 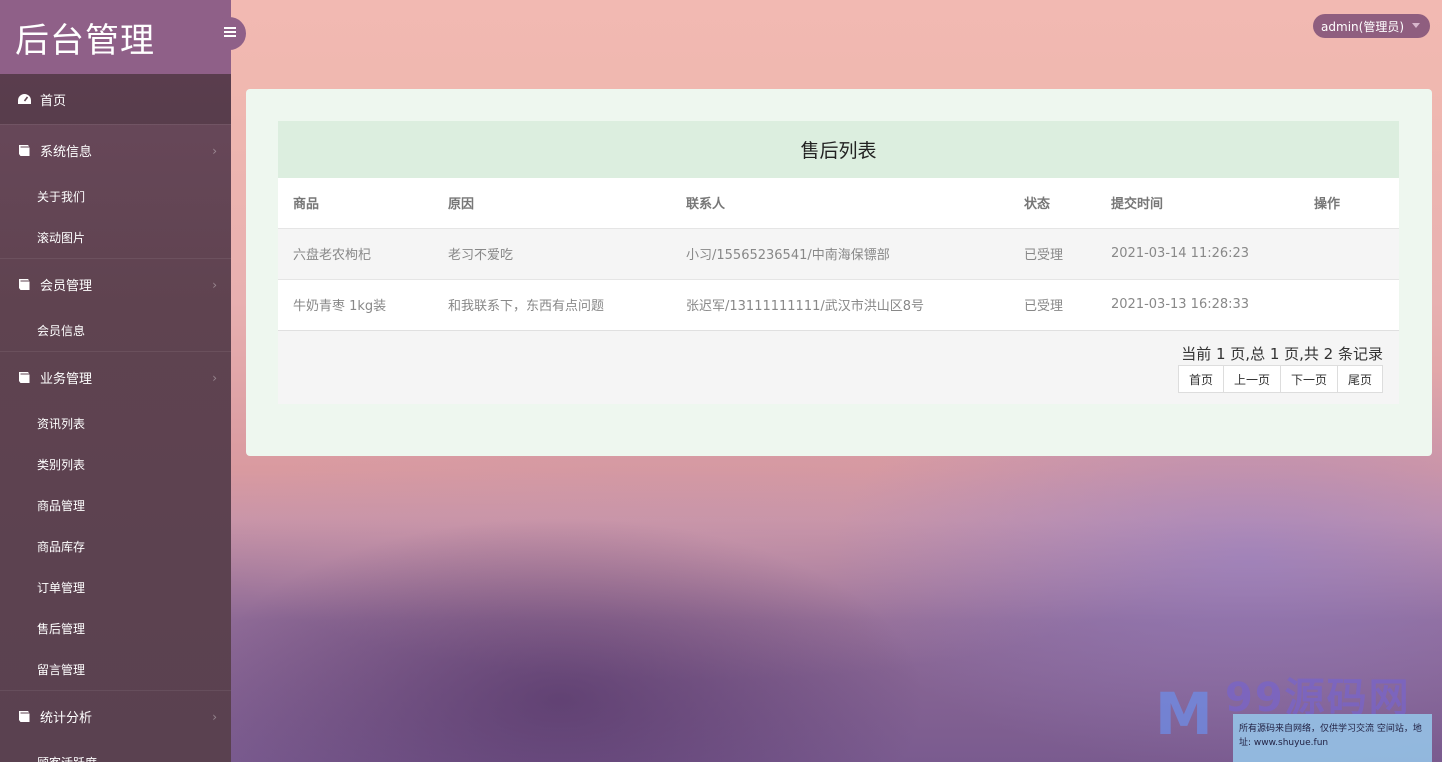 I want to click on table-cell: 张迟军/13111111111/武汉市洪山区8号, so click(x=840, y=304).